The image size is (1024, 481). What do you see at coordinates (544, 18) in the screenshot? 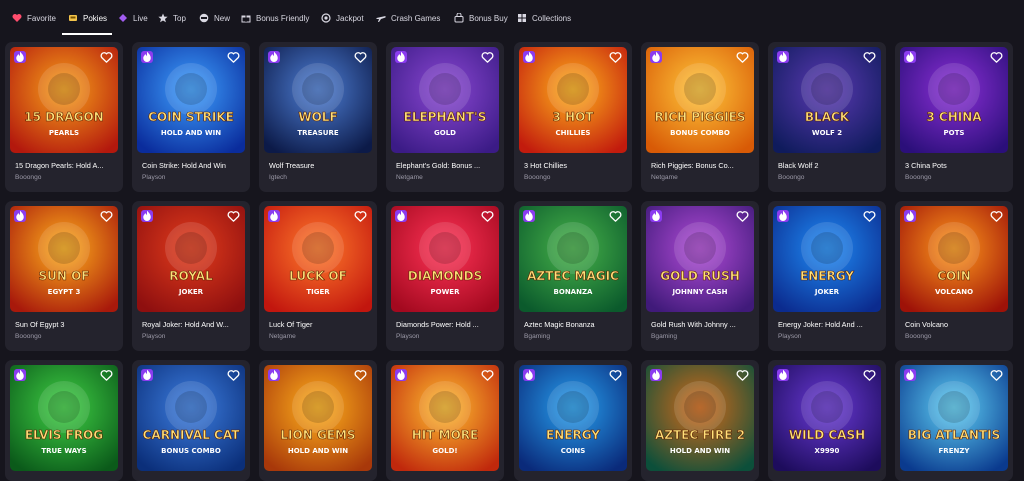
I see `nav-item-collections: Collections` at bounding box center [544, 18].